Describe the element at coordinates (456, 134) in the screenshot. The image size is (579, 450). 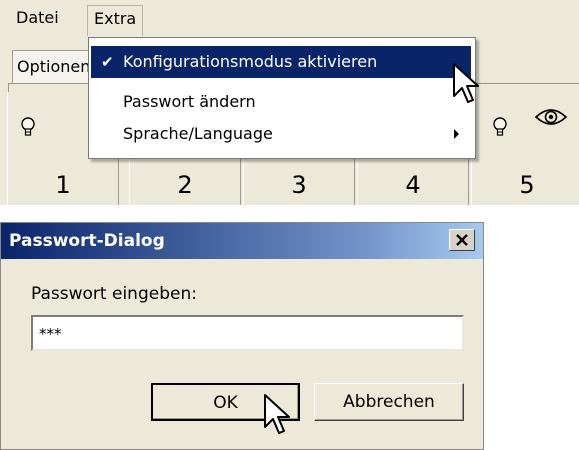
I see `submenu-arrow-icon` at that location.